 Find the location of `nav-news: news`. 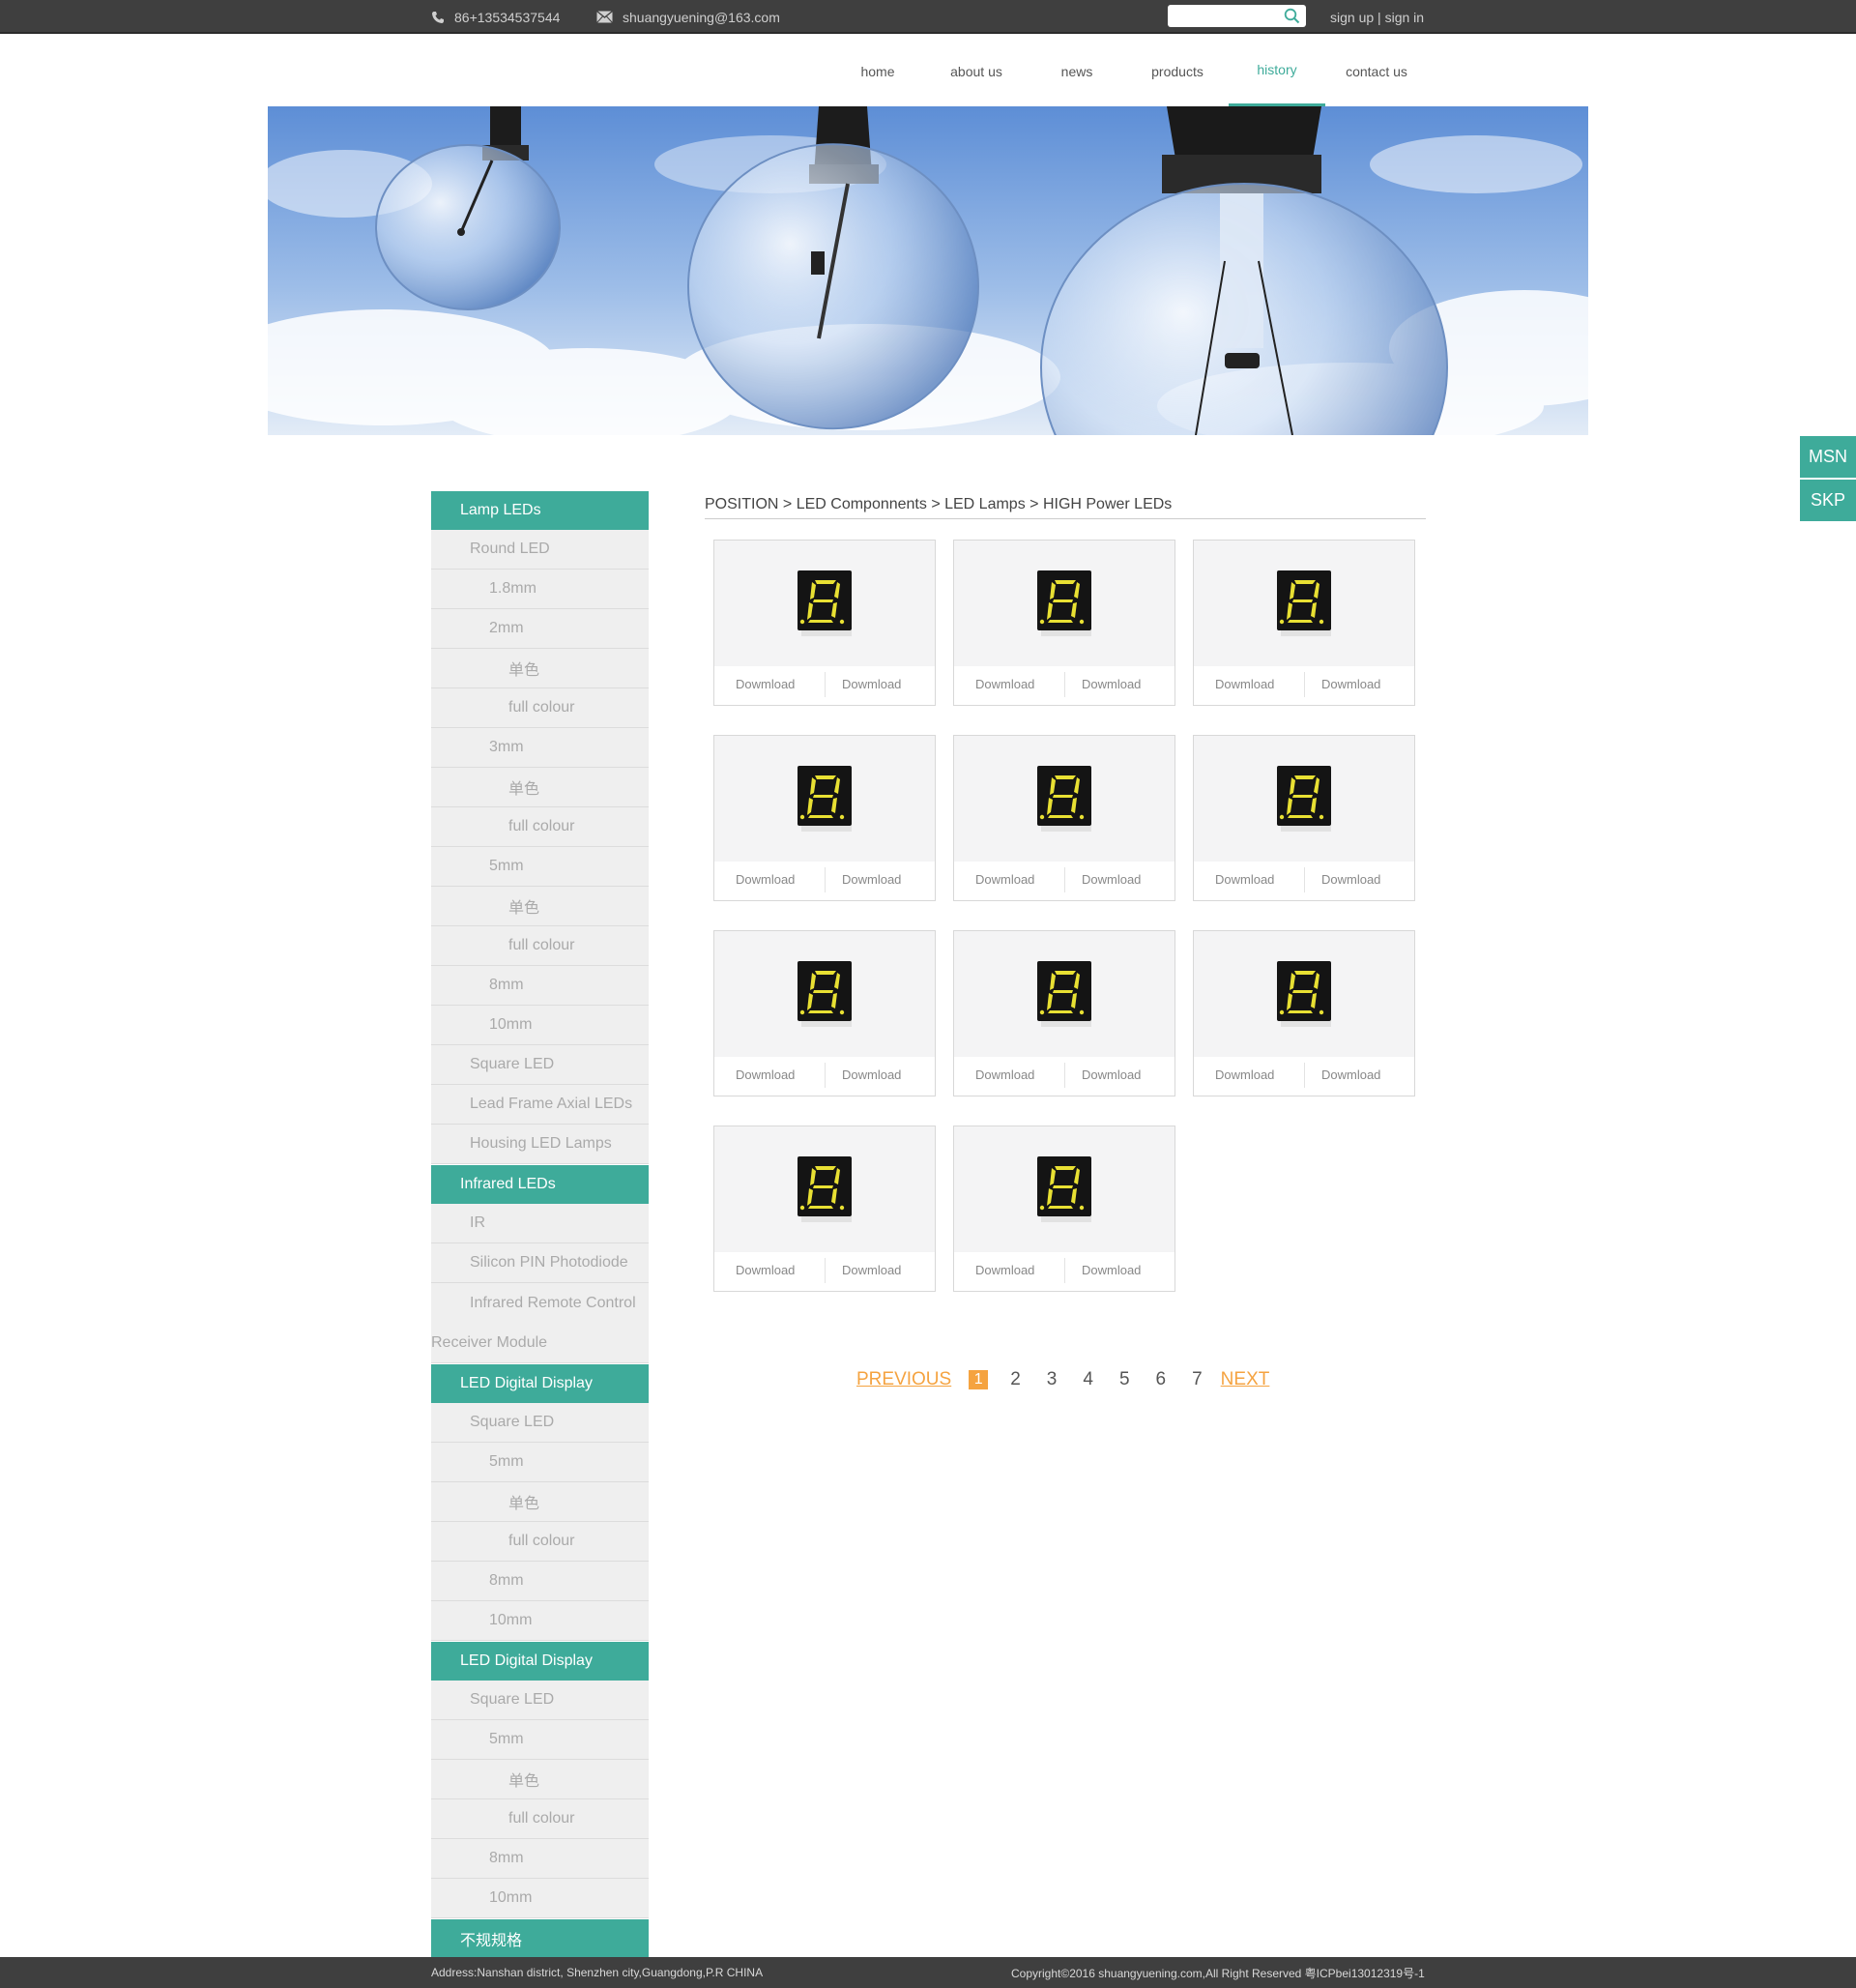

nav-news: news is located at coordinates (1077, 71).